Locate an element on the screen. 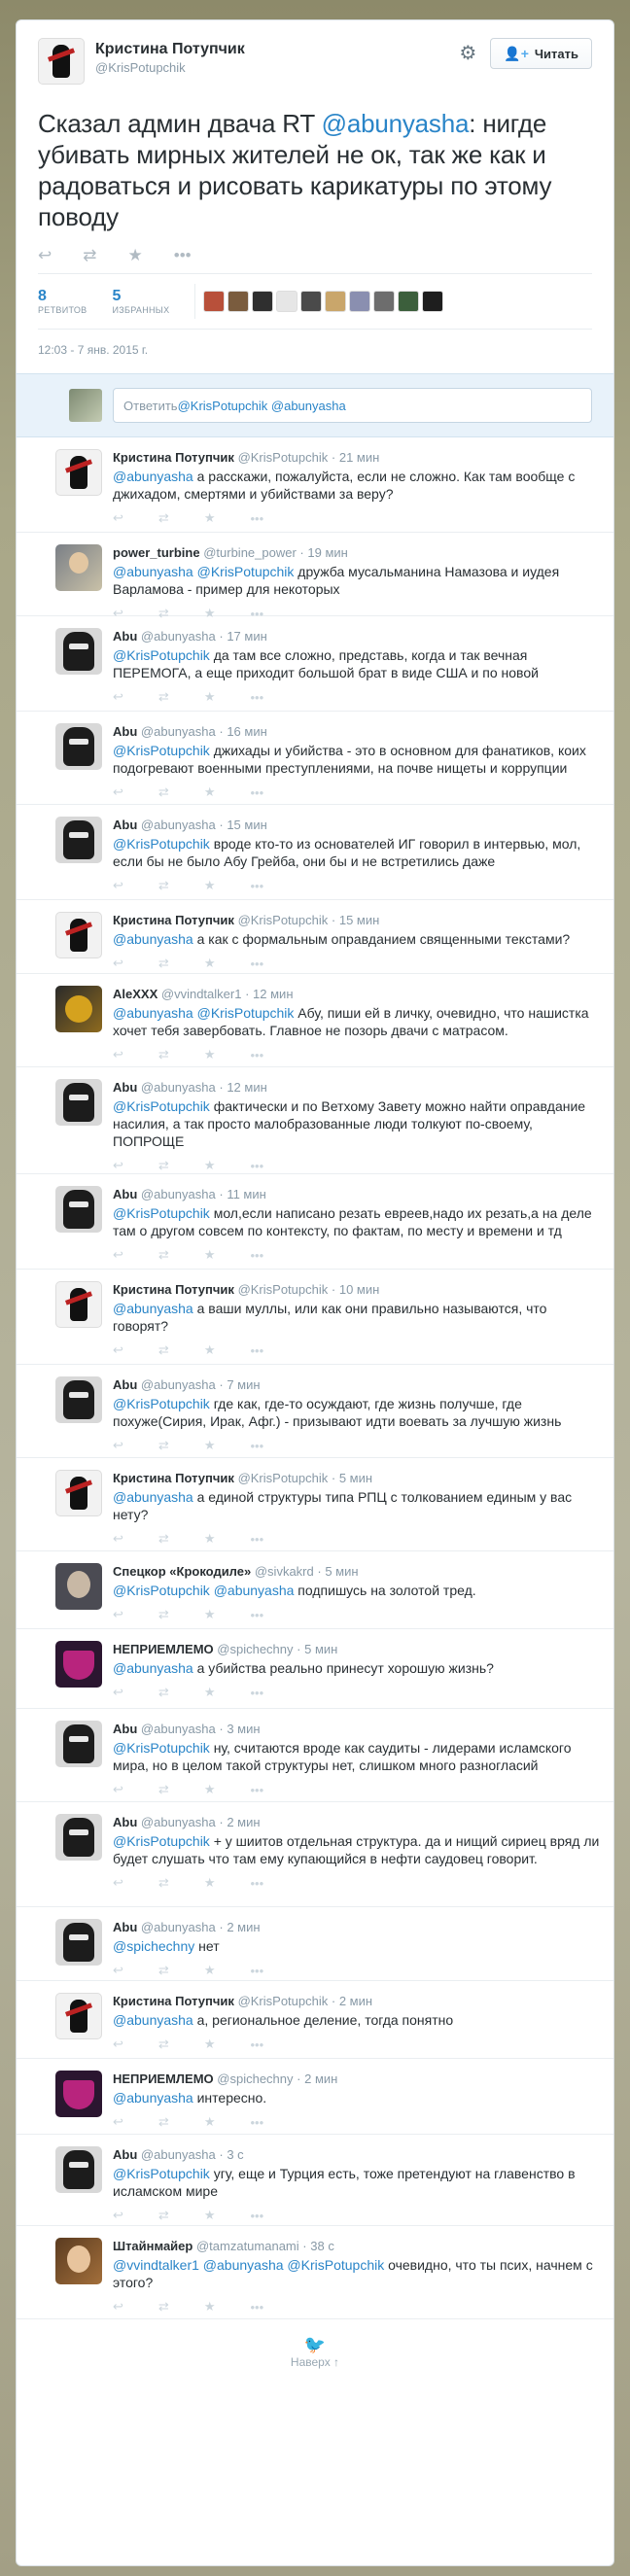 This screenshot has height=2576, width=630. author-avatar is located at coordinates (61, 61).